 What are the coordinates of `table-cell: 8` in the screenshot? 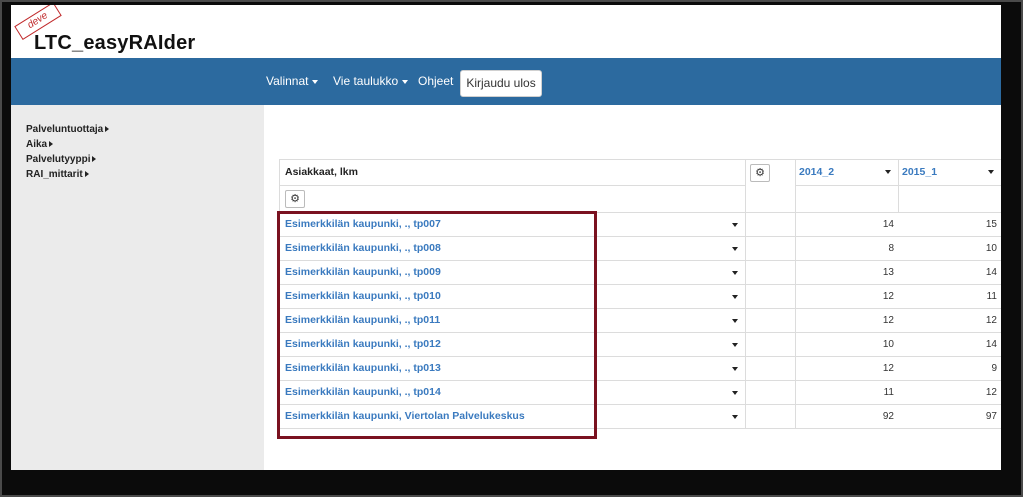 It's located at (891, 248).